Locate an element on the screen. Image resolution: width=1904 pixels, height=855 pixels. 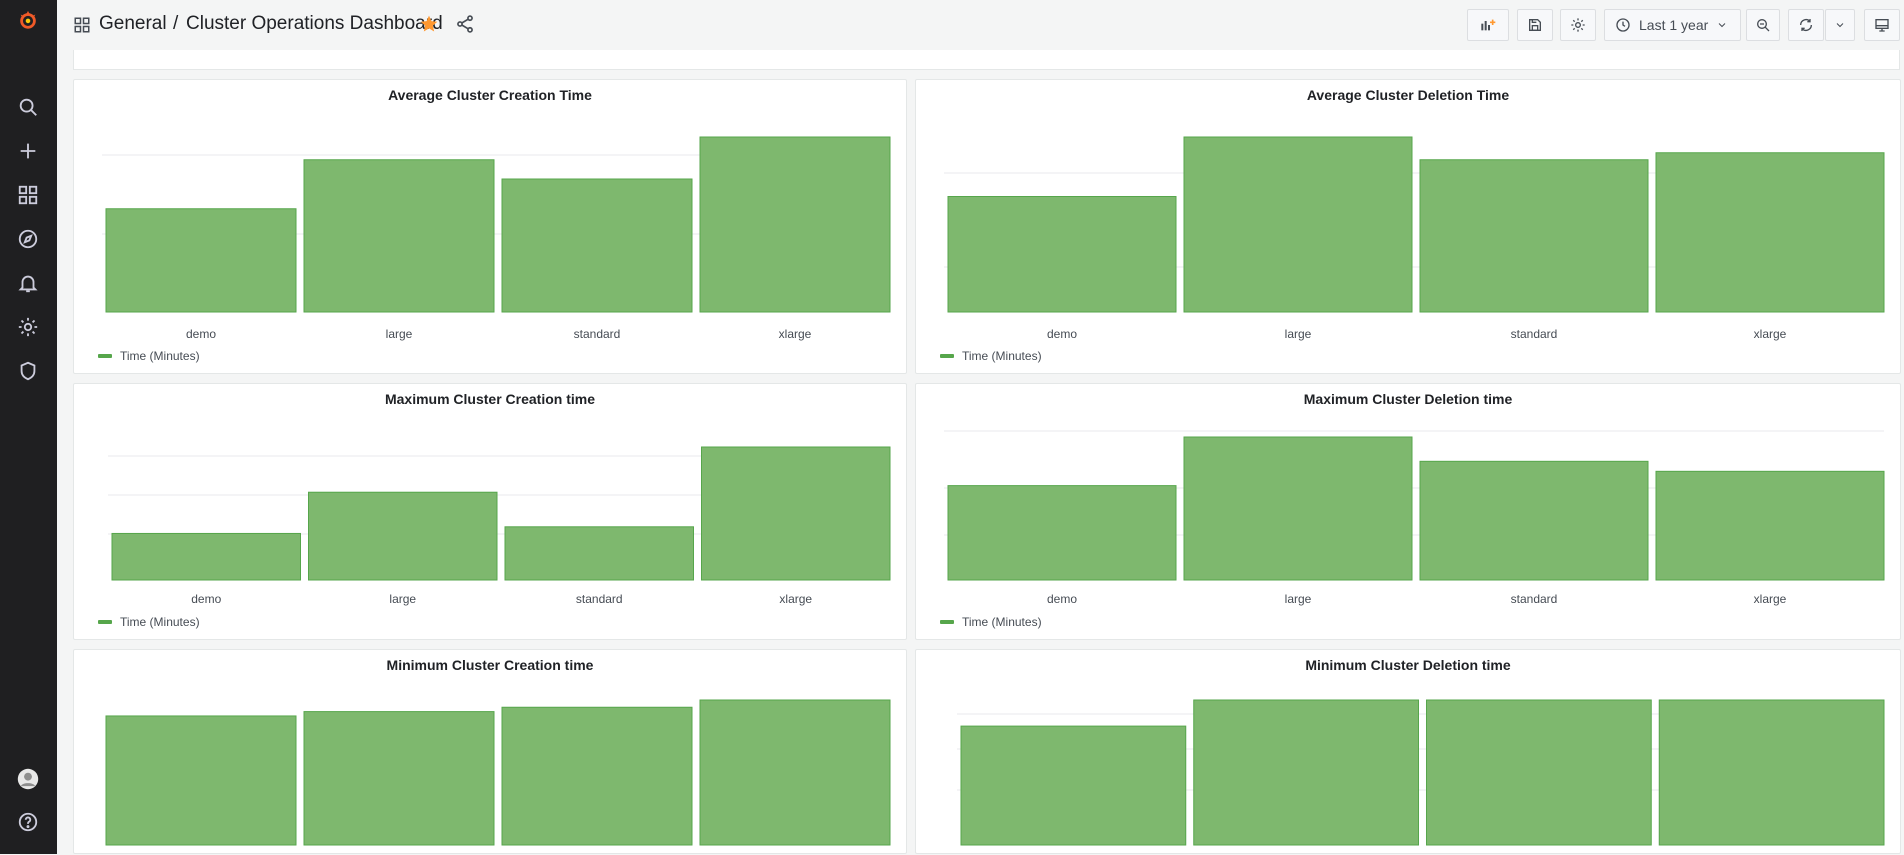
tv-mode-icon is located at coordinates (1882, 25).